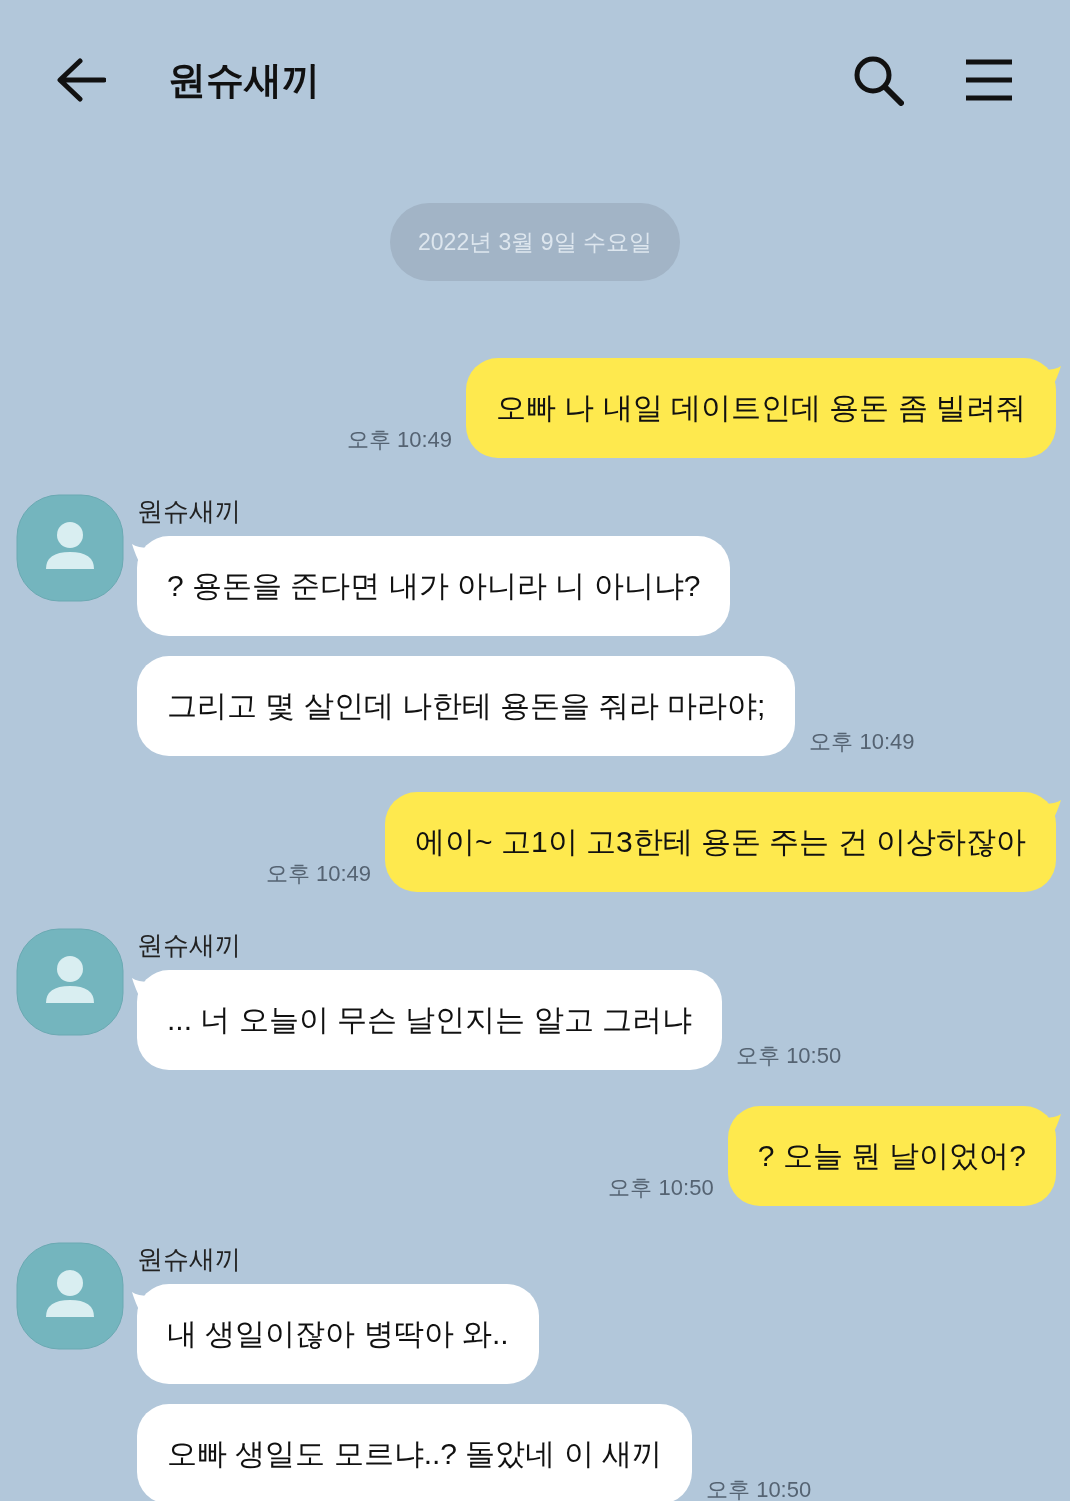 The height and width of the screenshot is (1501, 1070). I want to click on message-bubble: 오빠 생일도 모르냐..? 돌았네 이 새끼, so click(415, 1452).